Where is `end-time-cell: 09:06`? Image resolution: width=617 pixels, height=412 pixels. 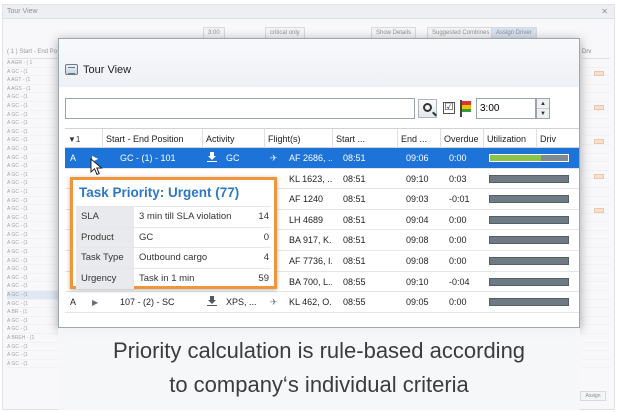 end-time-cell: 09:06 is located at coordinates (417, 158).